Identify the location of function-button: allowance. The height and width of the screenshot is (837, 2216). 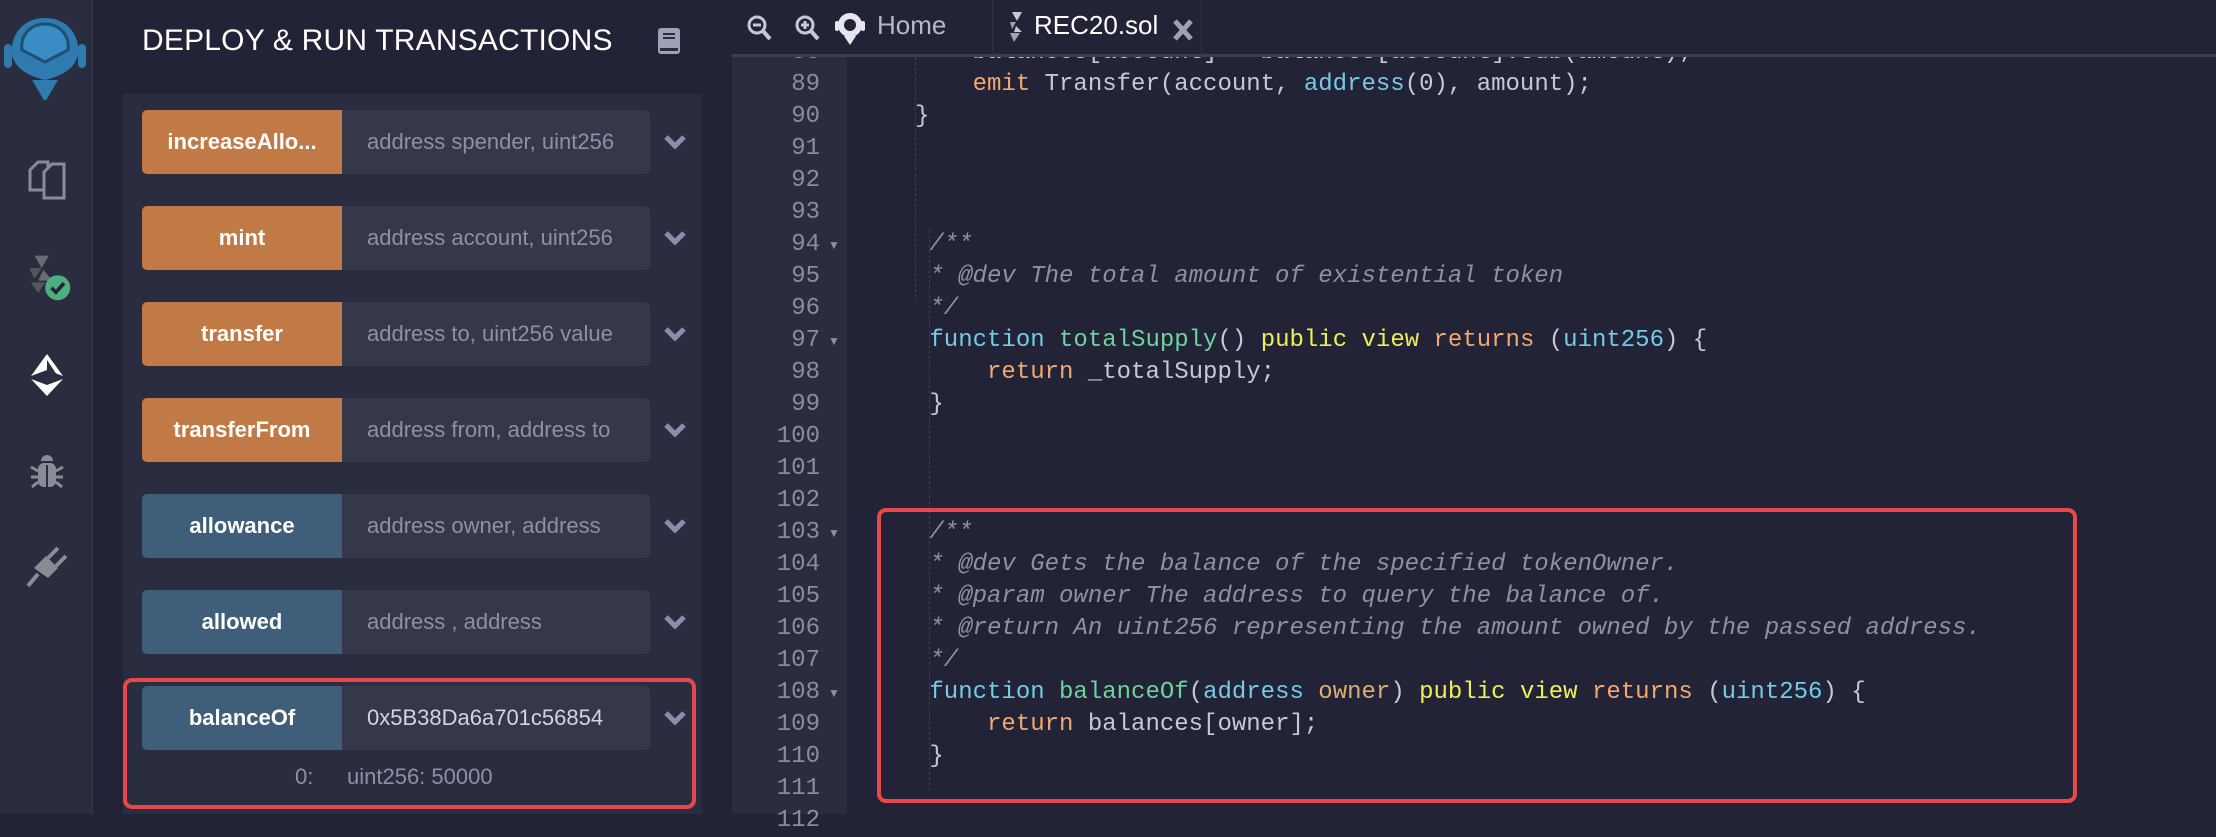
(242, 526).